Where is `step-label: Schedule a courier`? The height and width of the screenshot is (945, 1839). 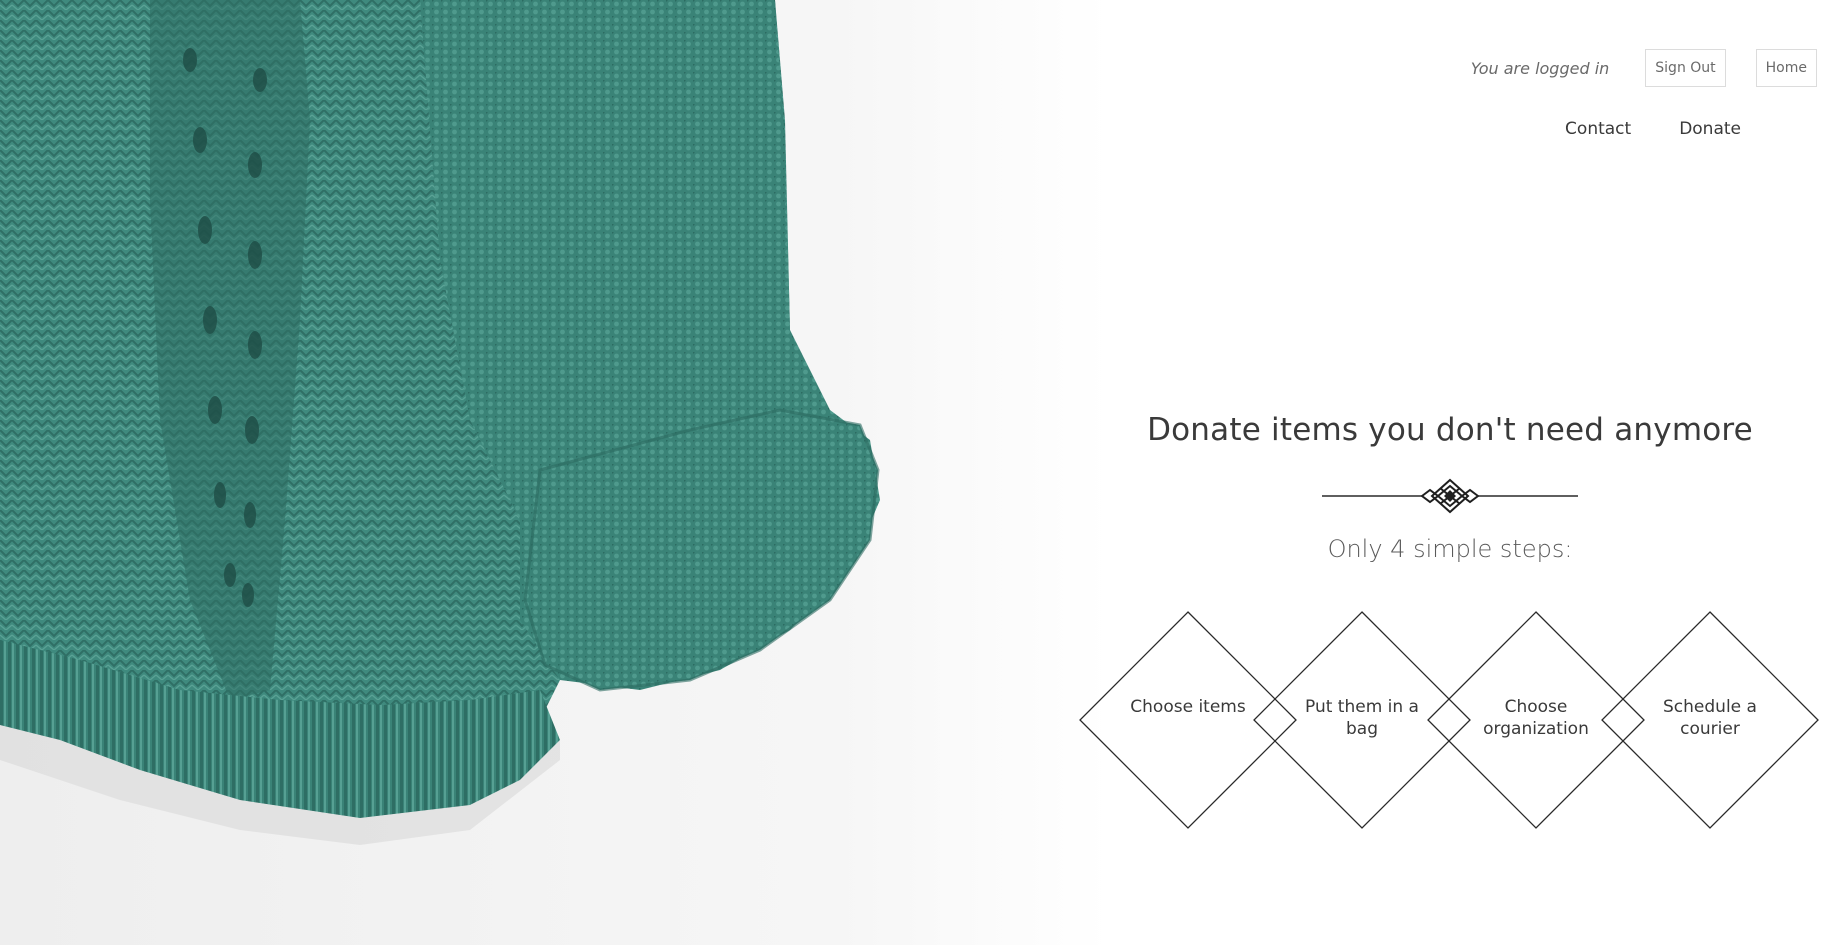
step-label: Schedule a courier is located at coordinates (1710, 718).